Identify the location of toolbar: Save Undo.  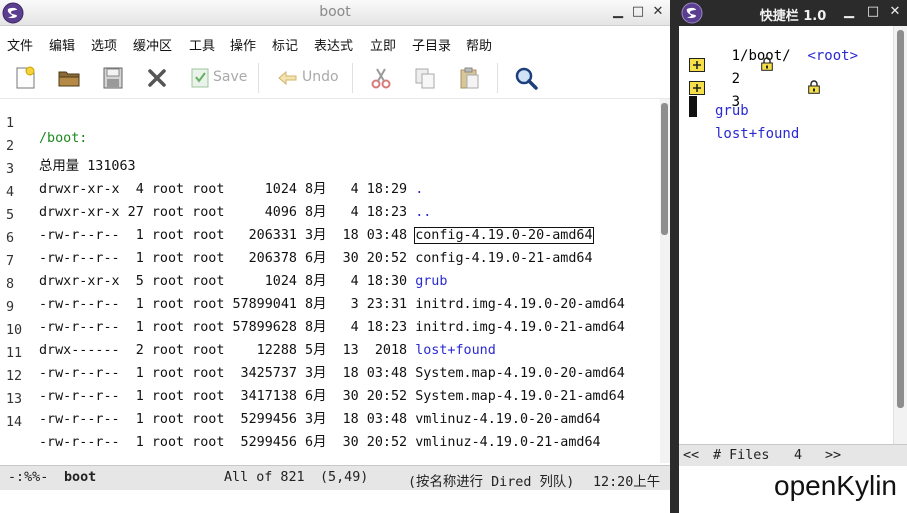
(335, 78).